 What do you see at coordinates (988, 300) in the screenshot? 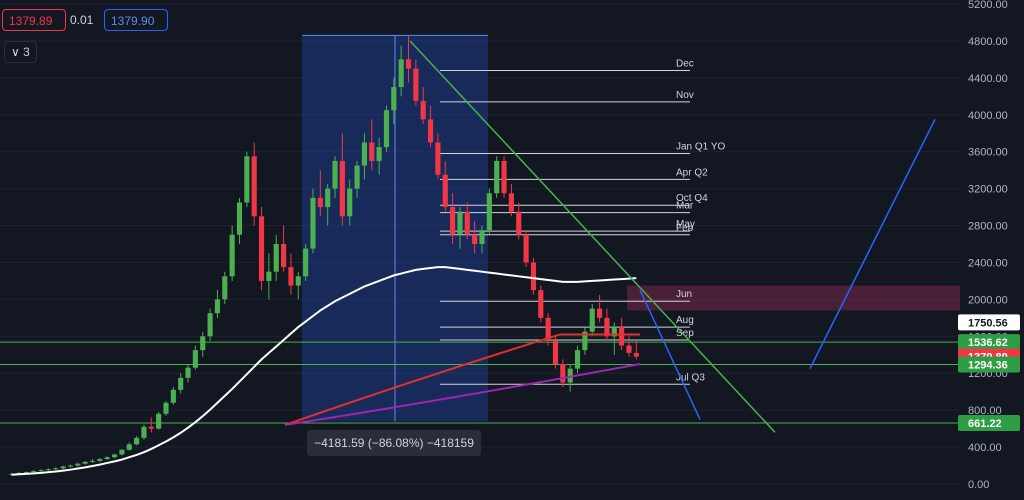
I see `y-tick-label: 2000.00` at bounding box center [988, 300].